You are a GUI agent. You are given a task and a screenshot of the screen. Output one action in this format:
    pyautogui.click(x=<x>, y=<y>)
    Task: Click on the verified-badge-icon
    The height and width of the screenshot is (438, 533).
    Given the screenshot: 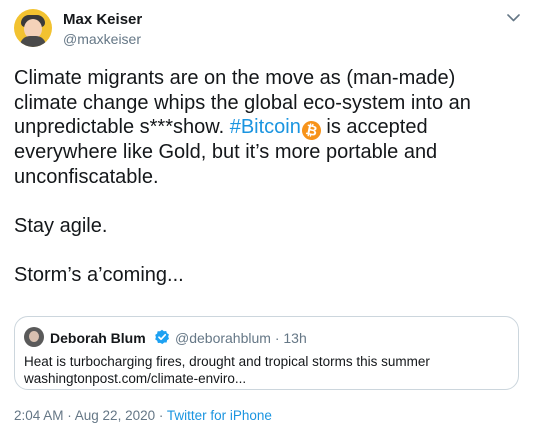 What is the action you would take?
    pyautogui.click(x=162, y=337)
    